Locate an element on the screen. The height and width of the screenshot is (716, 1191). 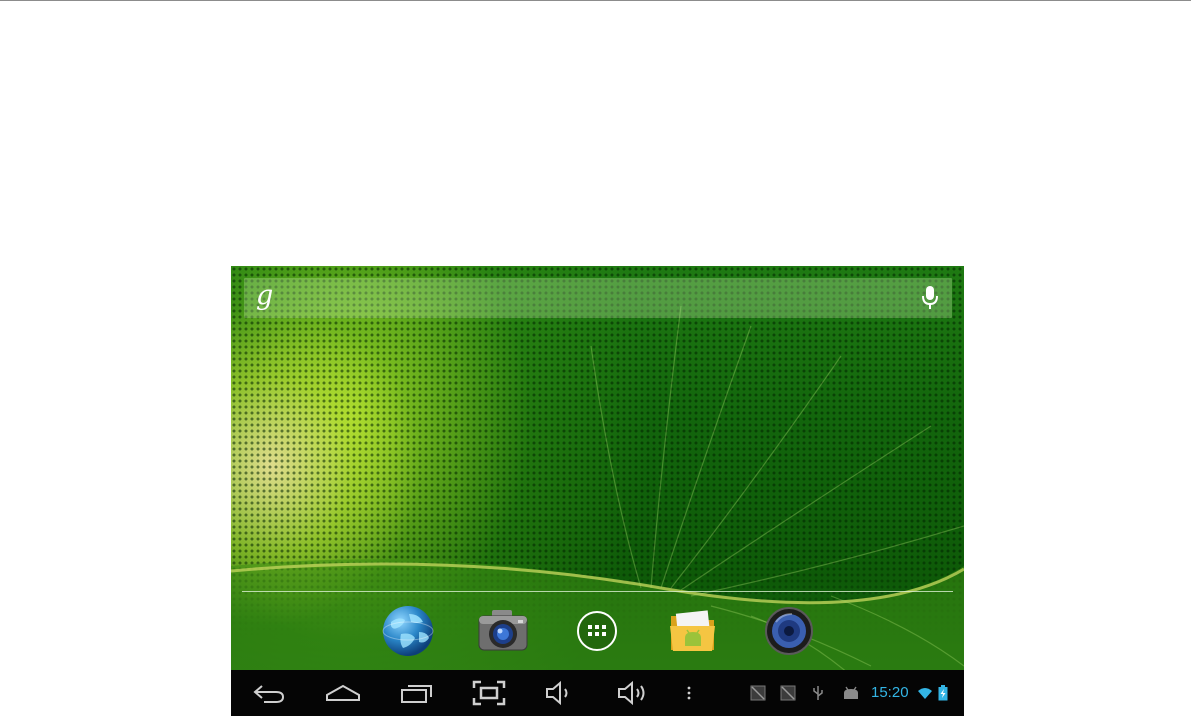
microphone-icon is located at coordinates (930, 298).